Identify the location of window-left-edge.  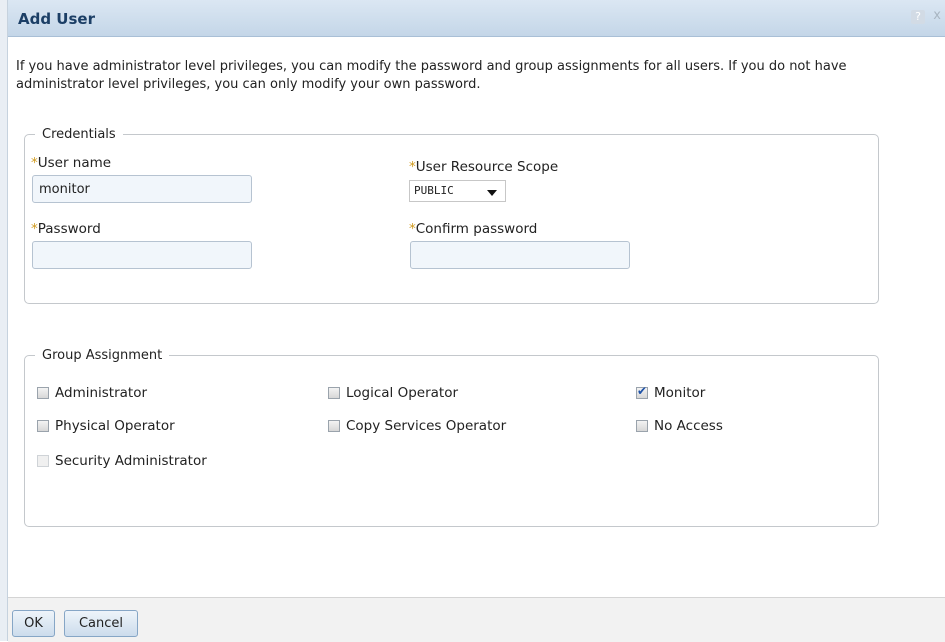
(4, 320).